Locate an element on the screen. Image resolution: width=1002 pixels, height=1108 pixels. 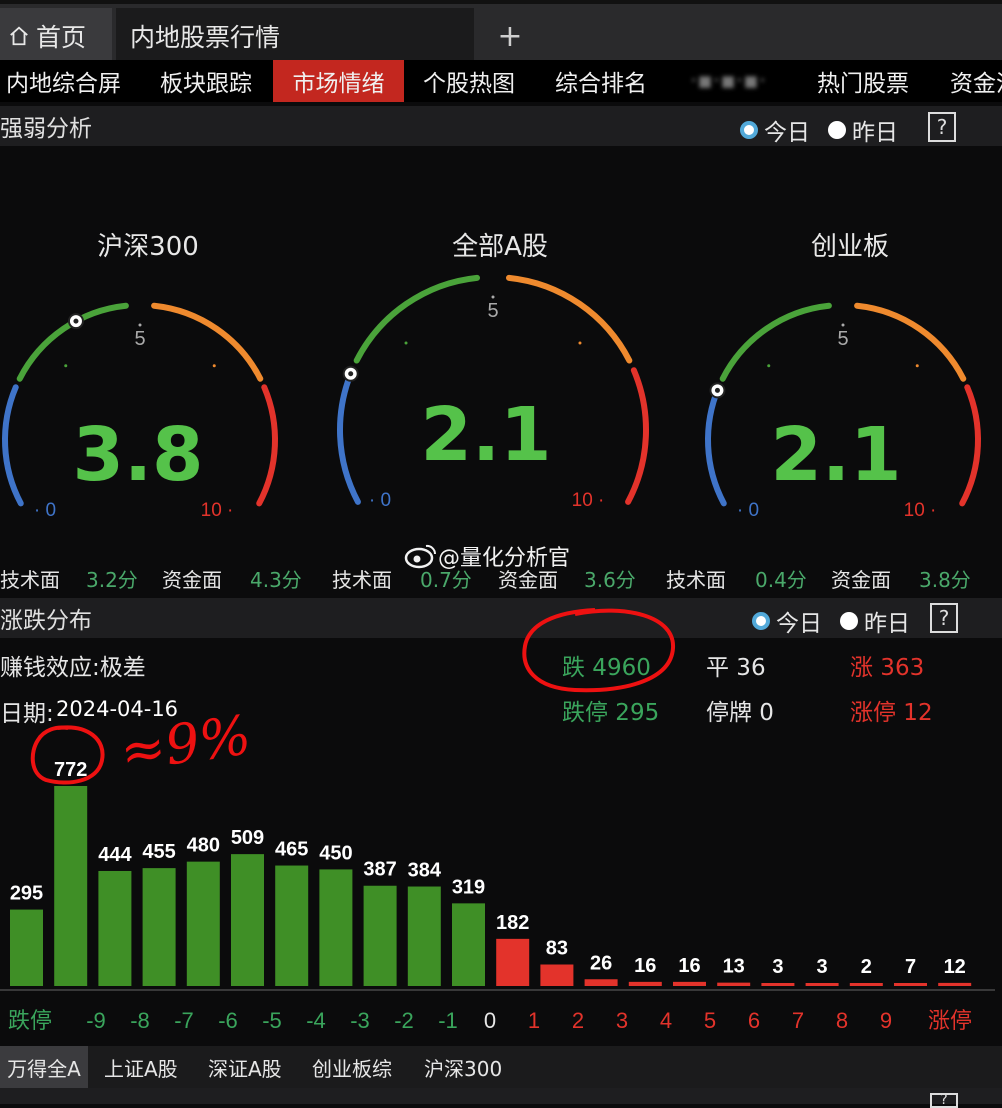
x-tick-label: -6 is located at coordinates (228, 1020).